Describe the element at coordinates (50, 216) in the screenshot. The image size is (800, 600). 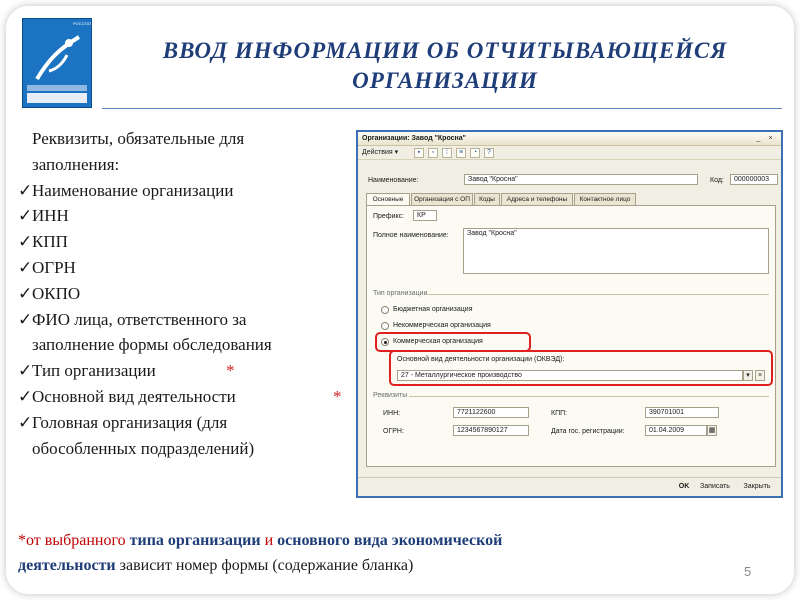
I see `req-item-text: ИНН` at that location.